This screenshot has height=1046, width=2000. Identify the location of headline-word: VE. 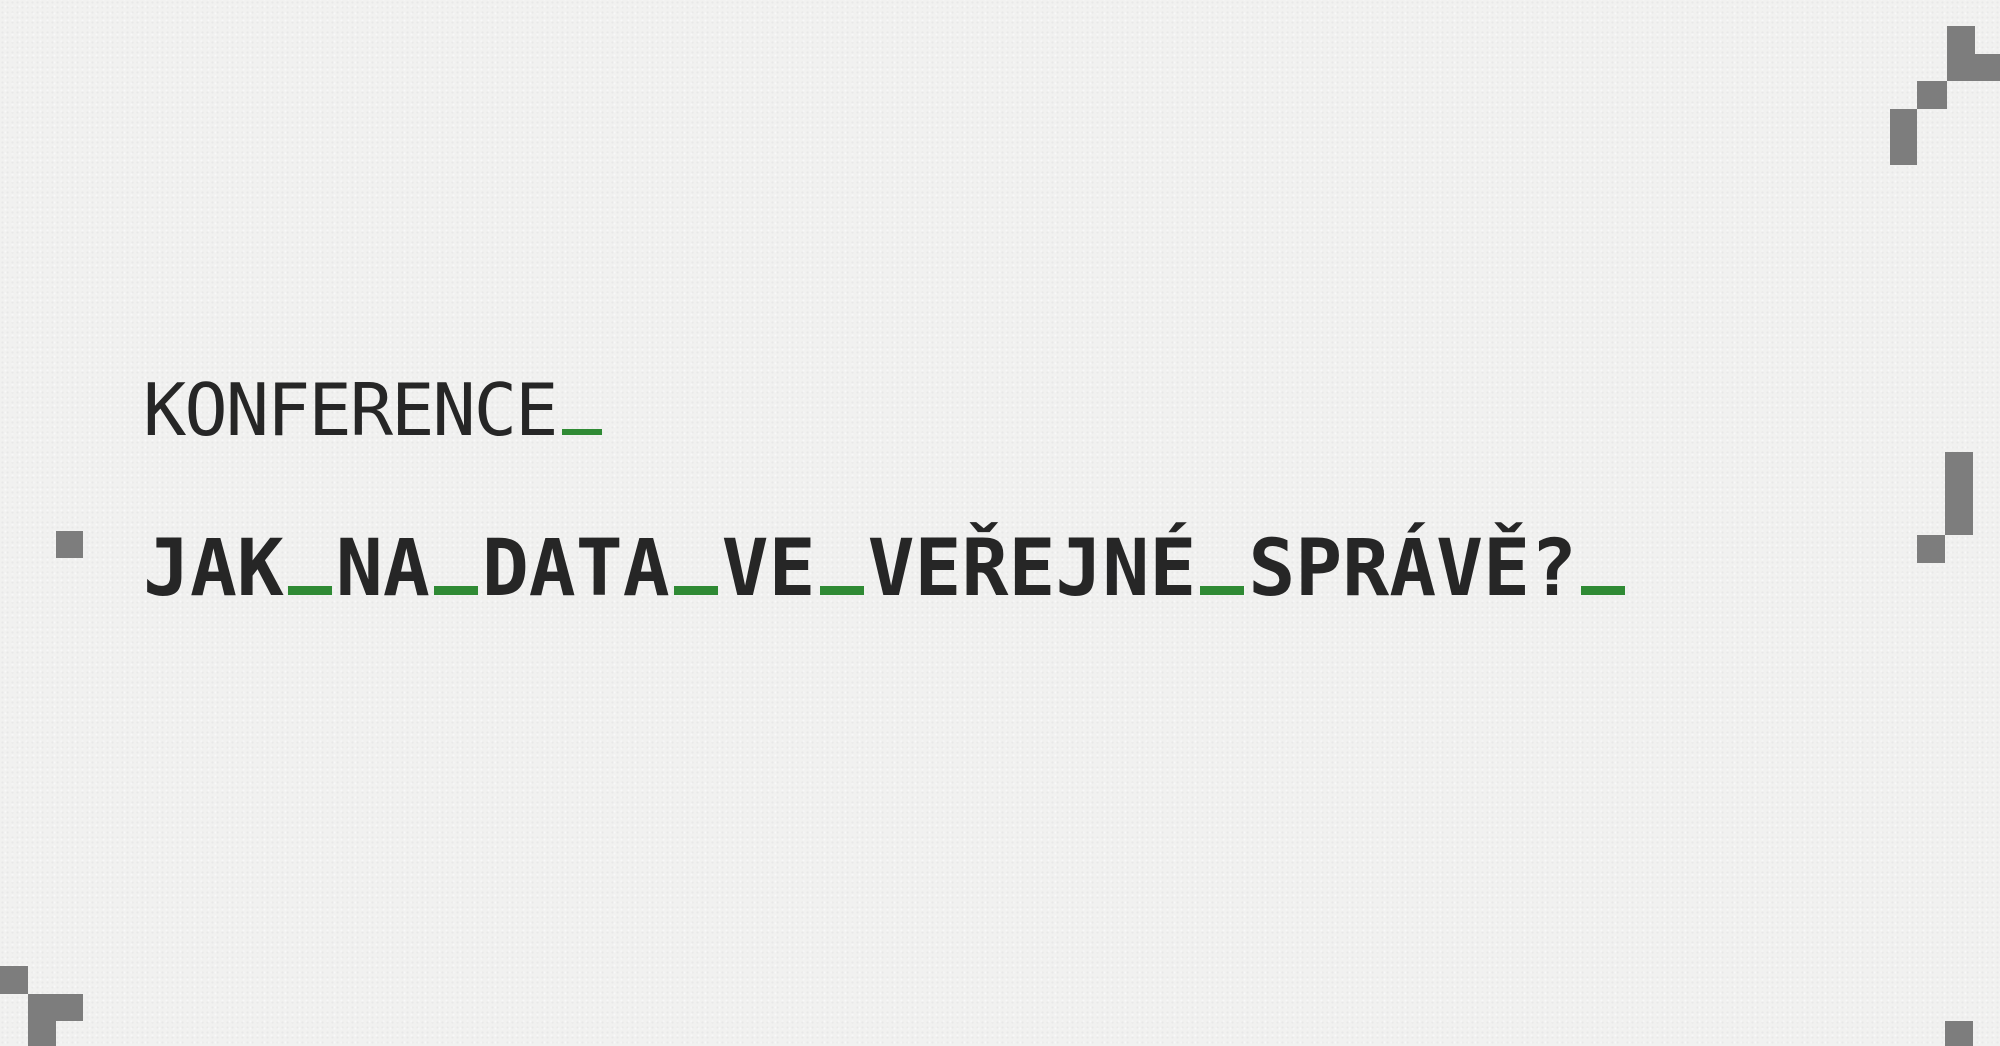
(768, 569).